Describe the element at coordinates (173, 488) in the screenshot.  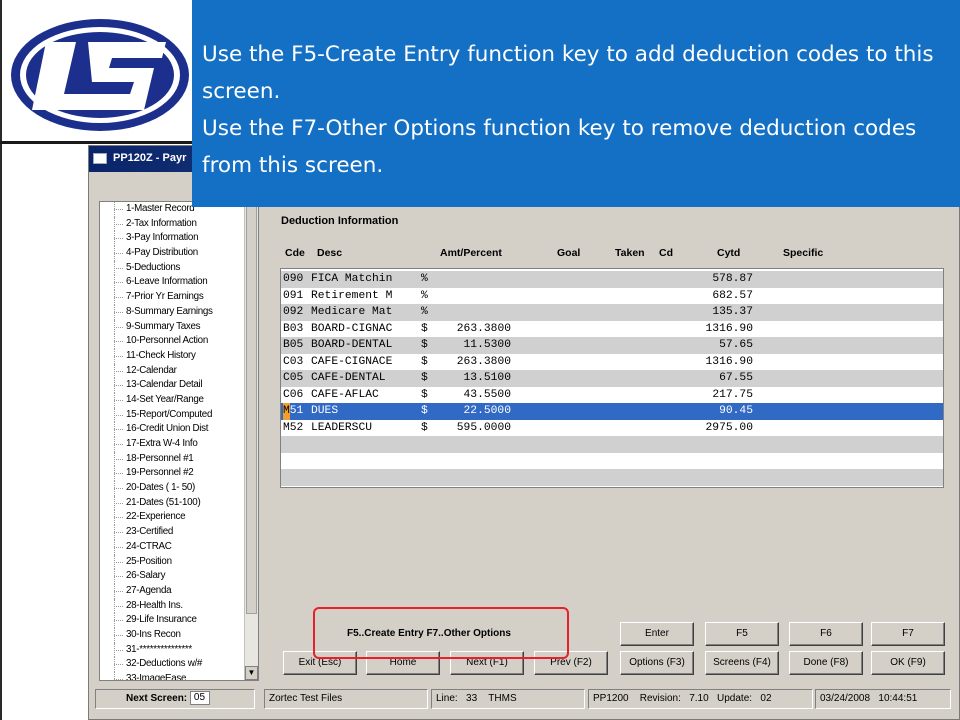
I see `tree-item: 20-Dates ( 1- 50)` at that location.